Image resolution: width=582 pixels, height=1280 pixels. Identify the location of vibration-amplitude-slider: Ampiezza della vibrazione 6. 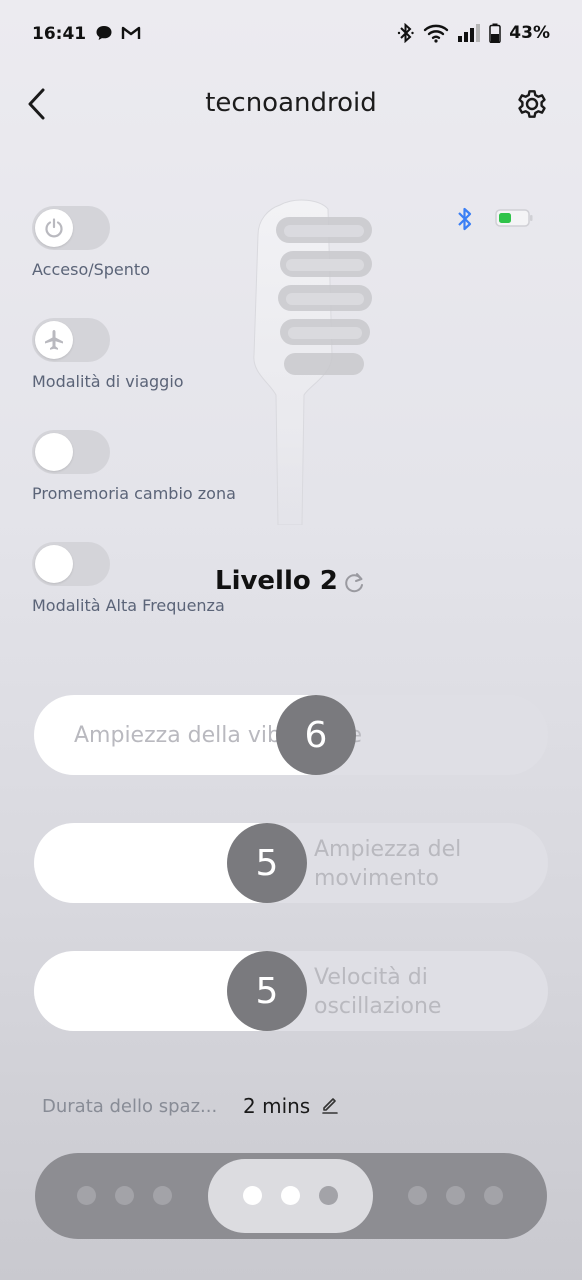
(291, 735).